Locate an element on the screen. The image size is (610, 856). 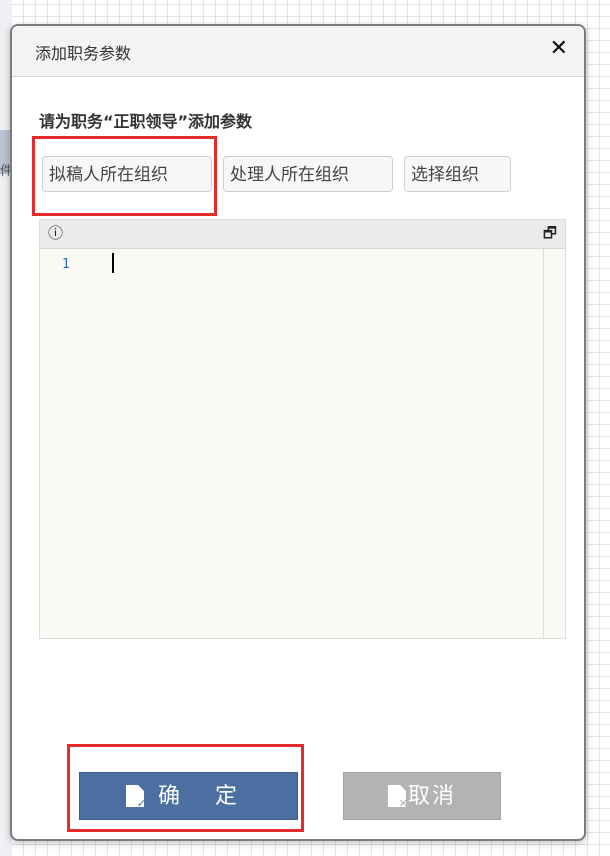
editor-toolbar: ⓘ 🗗 is located at coordinates (302, 234).